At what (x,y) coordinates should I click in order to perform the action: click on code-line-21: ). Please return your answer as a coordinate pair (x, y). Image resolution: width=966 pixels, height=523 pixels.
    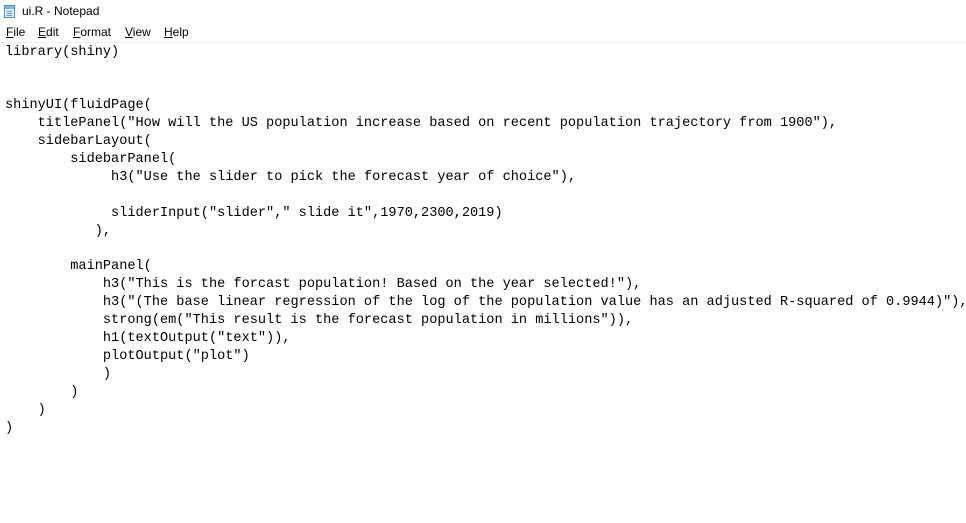
    Looking at the image, I should click on (25, 410).